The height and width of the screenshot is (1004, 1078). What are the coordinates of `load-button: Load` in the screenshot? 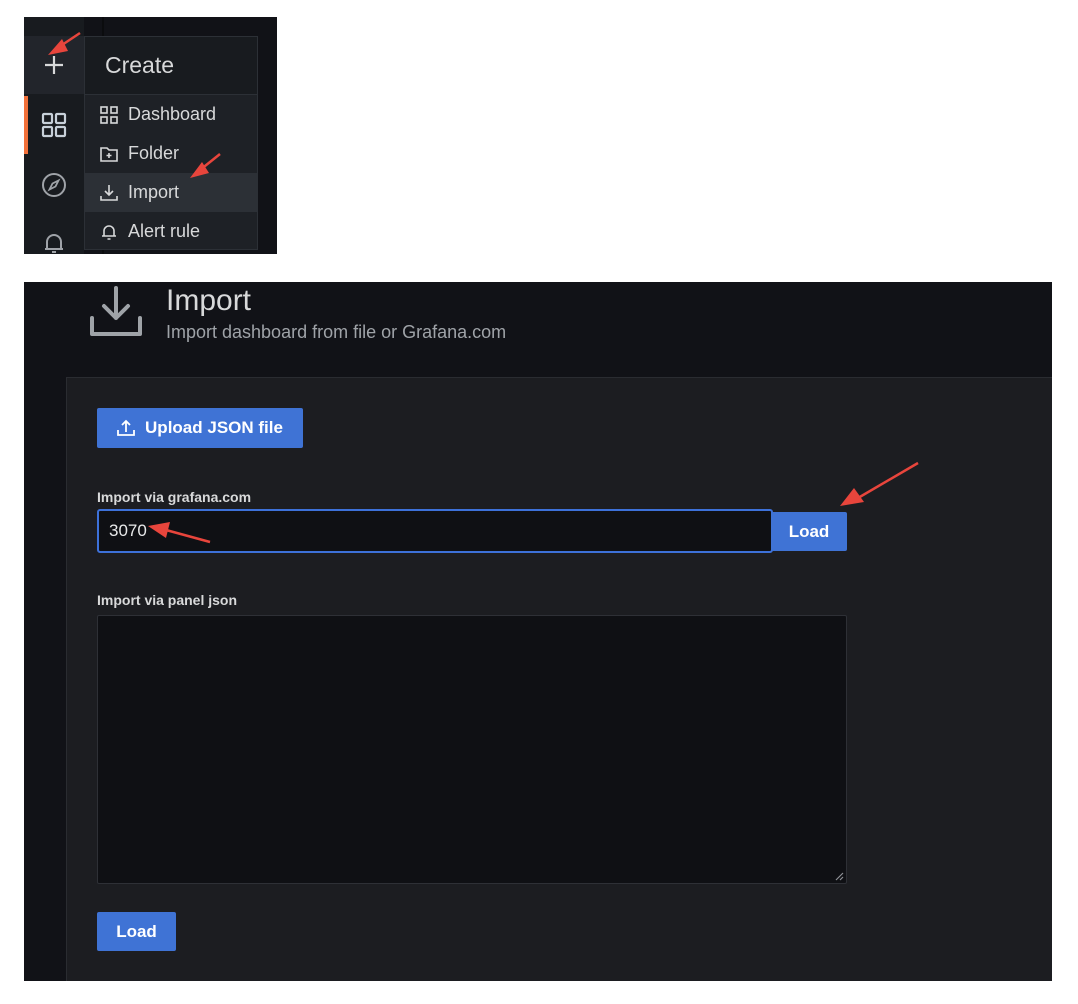 It's located at (136, 931).